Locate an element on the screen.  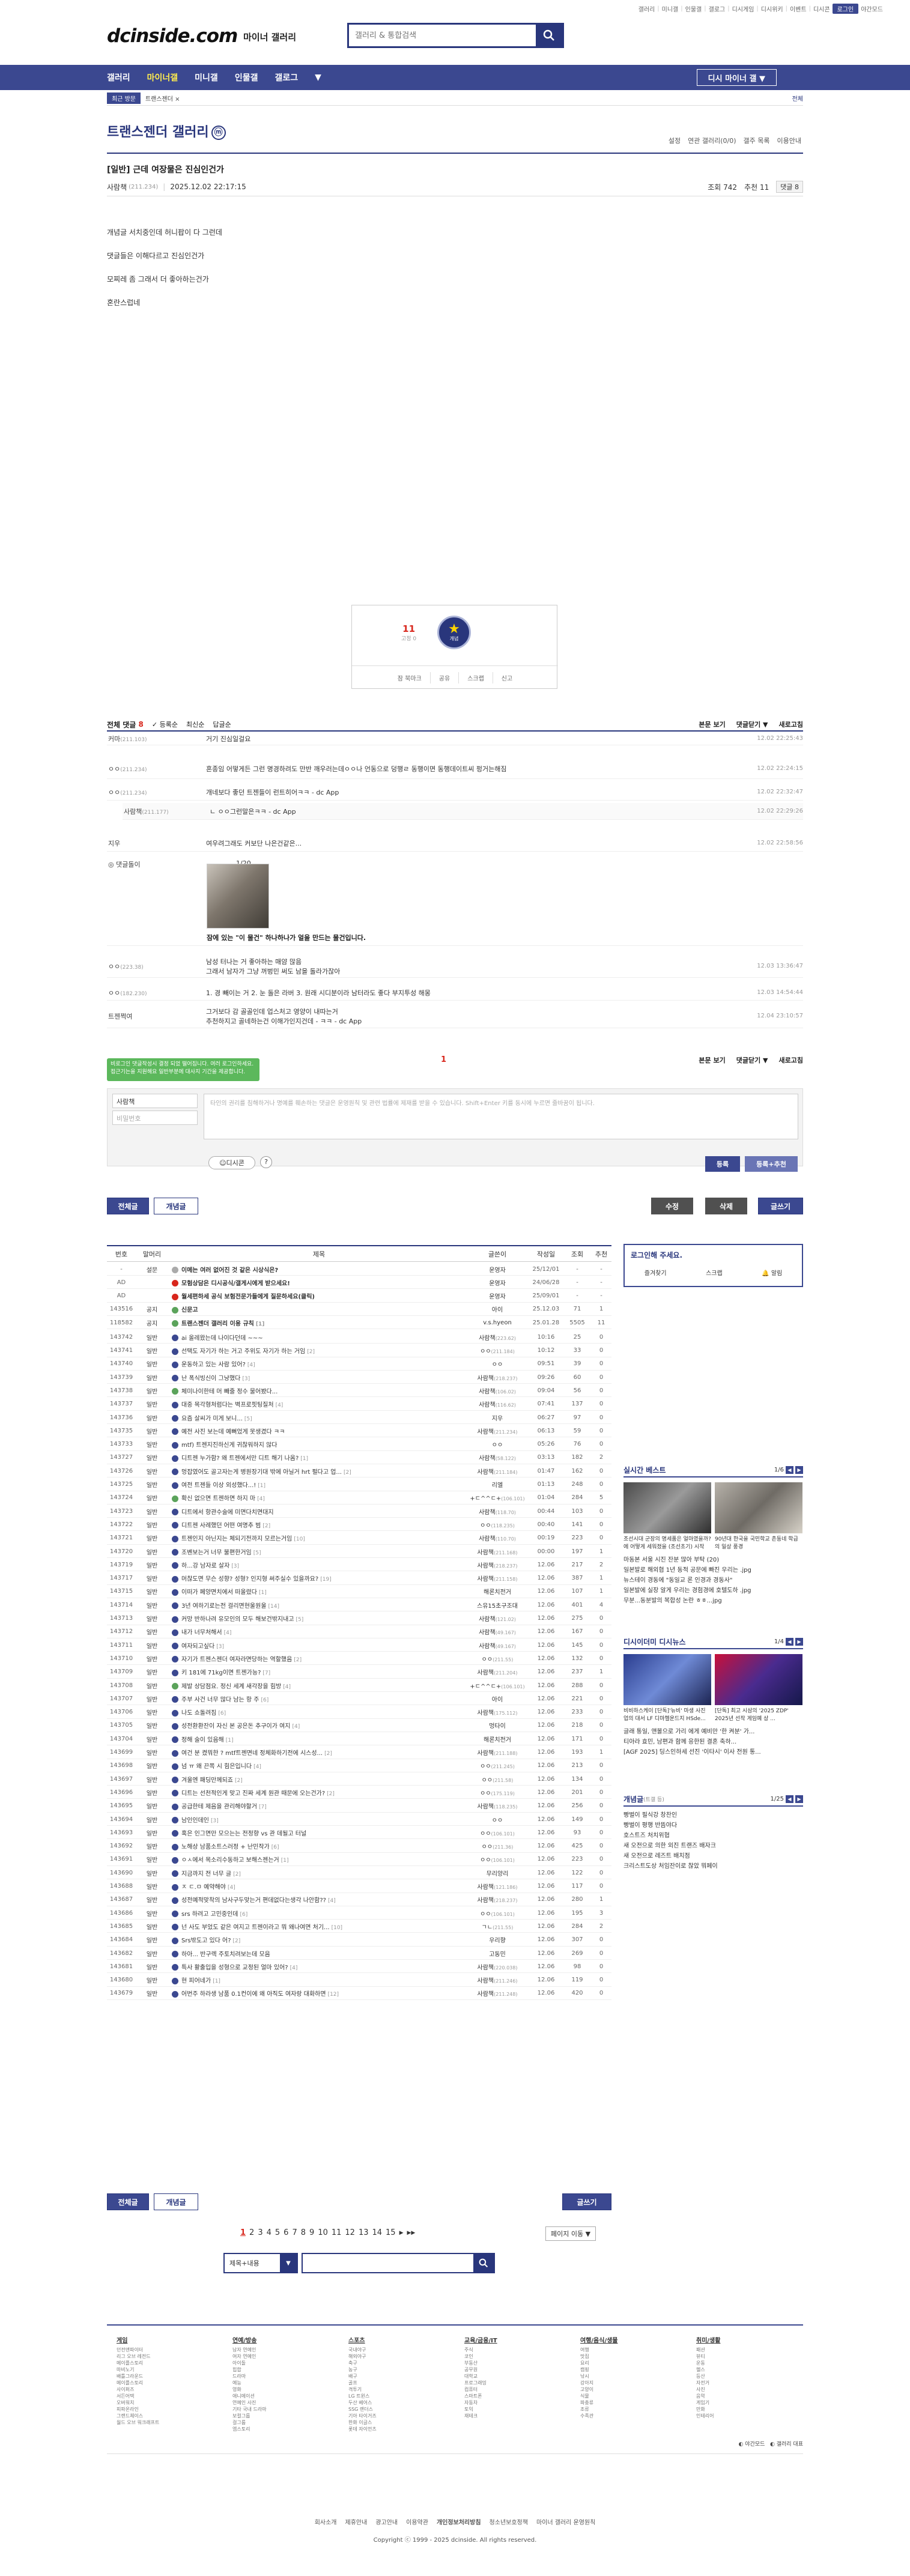
footer-link: 예능 is located at coordinates (283, 2383).